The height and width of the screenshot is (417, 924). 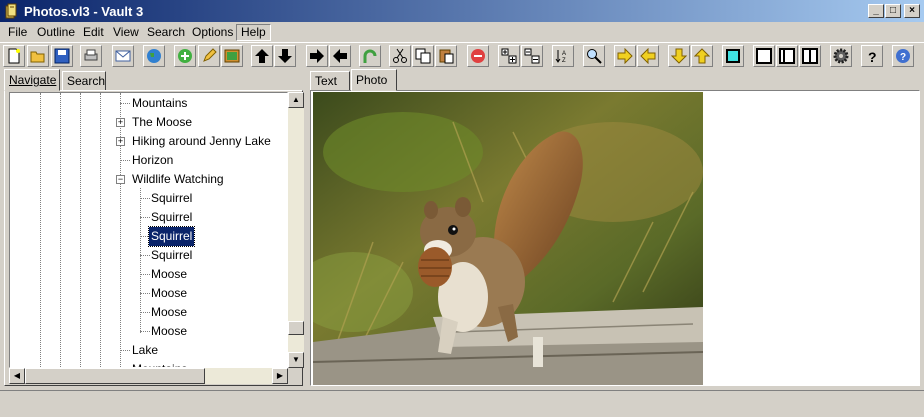 I want to click on toolbar: AZ ? ?, so click(x=462, y=56).